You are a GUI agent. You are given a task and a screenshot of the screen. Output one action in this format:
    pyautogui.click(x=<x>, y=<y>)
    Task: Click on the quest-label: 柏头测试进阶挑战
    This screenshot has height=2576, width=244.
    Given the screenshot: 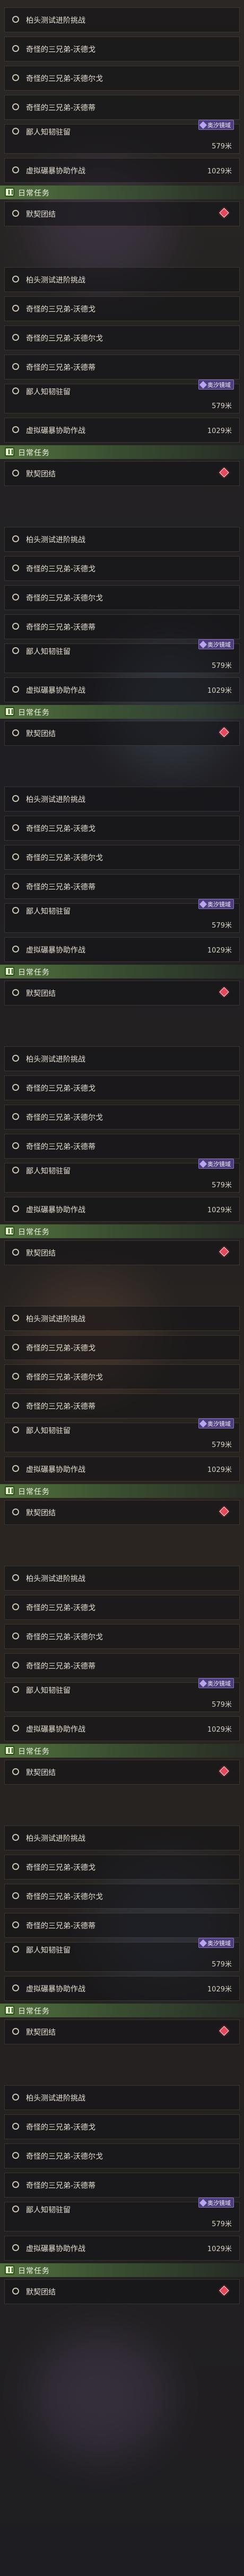 What is the action you would take?
    pyautogui.click(x=56, y=20)
    